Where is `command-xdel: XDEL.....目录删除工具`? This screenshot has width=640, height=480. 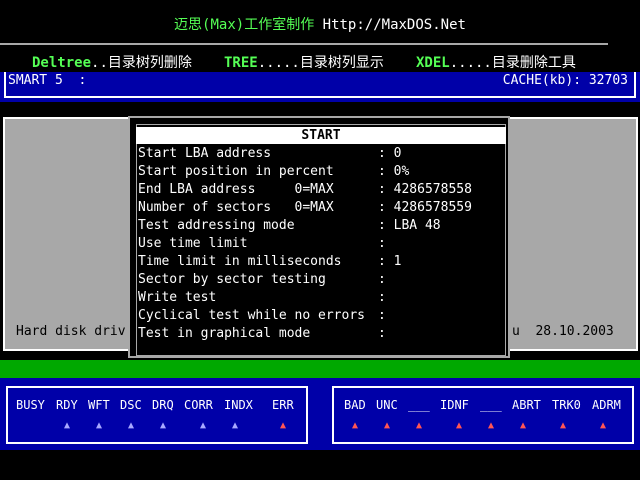
command-xdel: XDEL.....目录删除工具 is located at coordinates (496, 63).